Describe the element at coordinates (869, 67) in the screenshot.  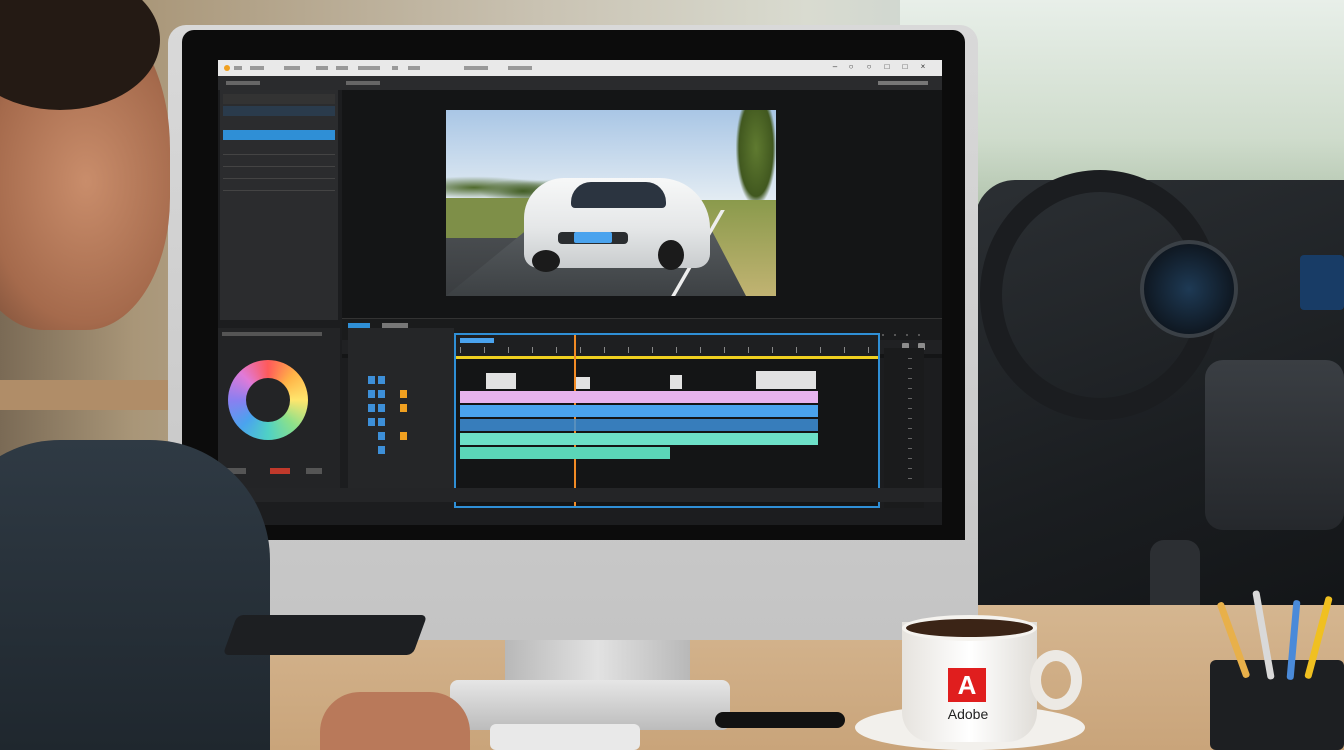
I see `search-icon: ○` at that location.